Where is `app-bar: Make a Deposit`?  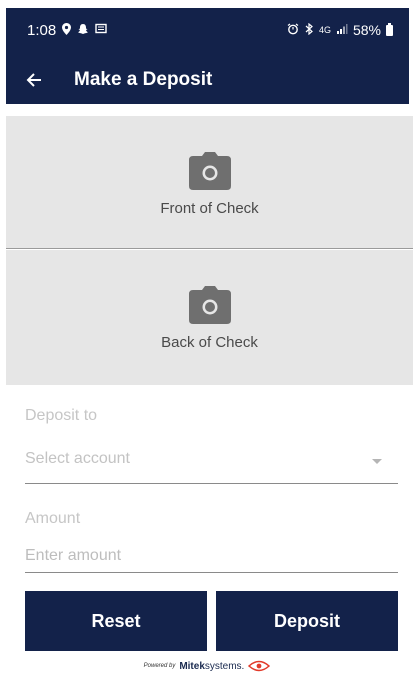 app-bar: Make a Deposit is located at coordinates (207, 80).